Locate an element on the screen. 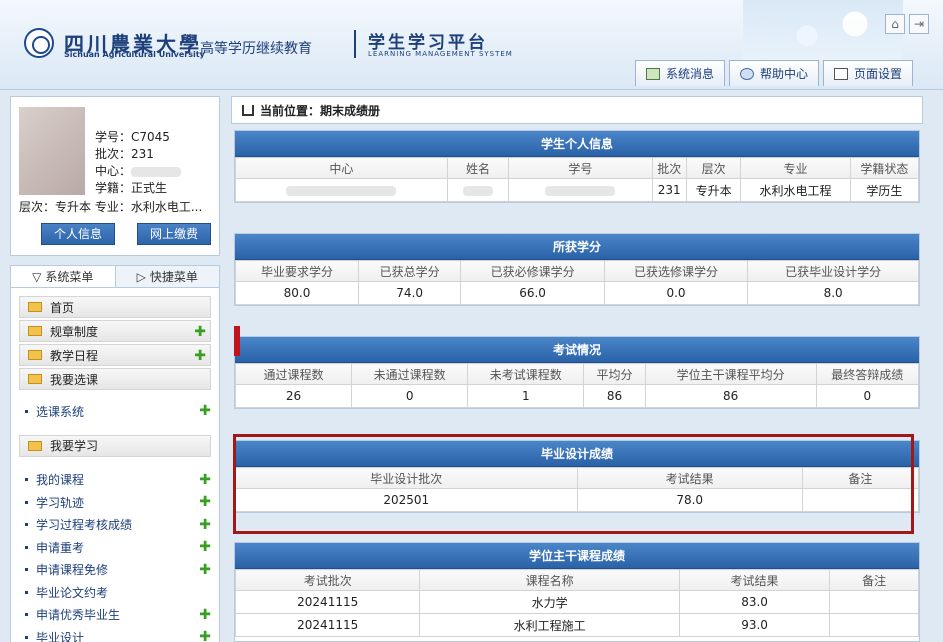  column-header: 学位主干课程平均分 is located at coordinates (730, 374).